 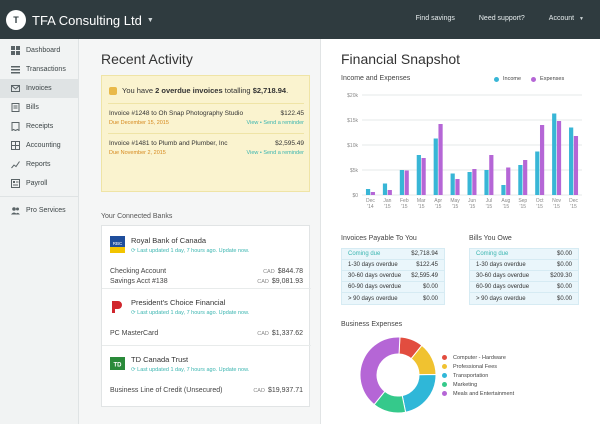 I want to click on bills-row: 30-60 days overdue $209.30, so click(x=524, y=276).